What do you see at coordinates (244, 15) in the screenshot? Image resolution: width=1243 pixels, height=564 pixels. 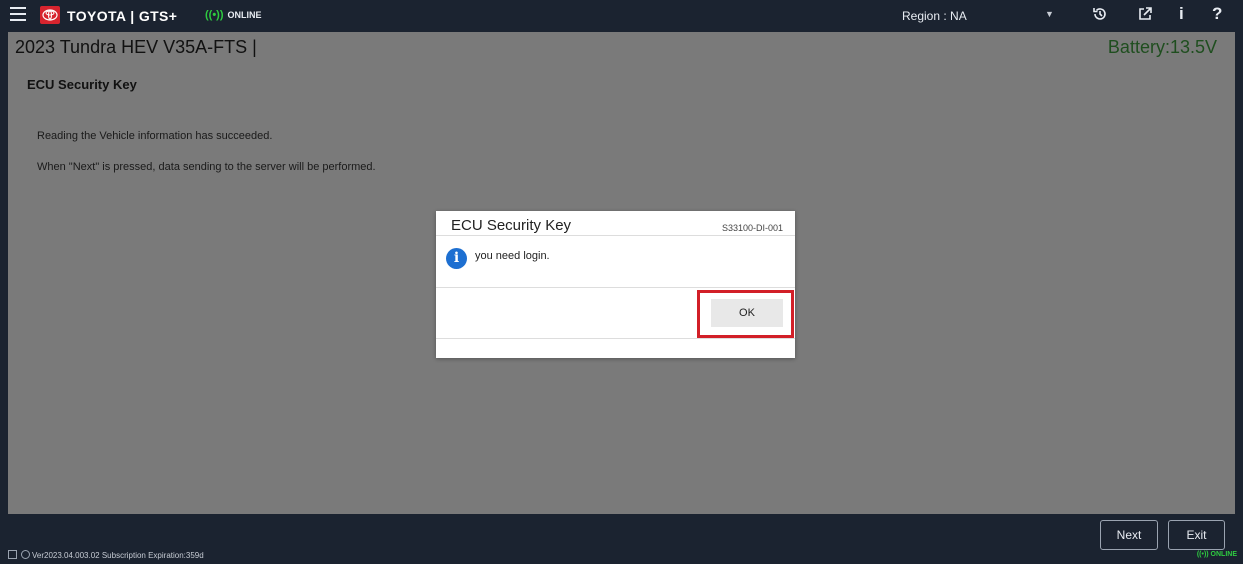 I see `online-label: ONLINE` at bounding box center [244, 15].